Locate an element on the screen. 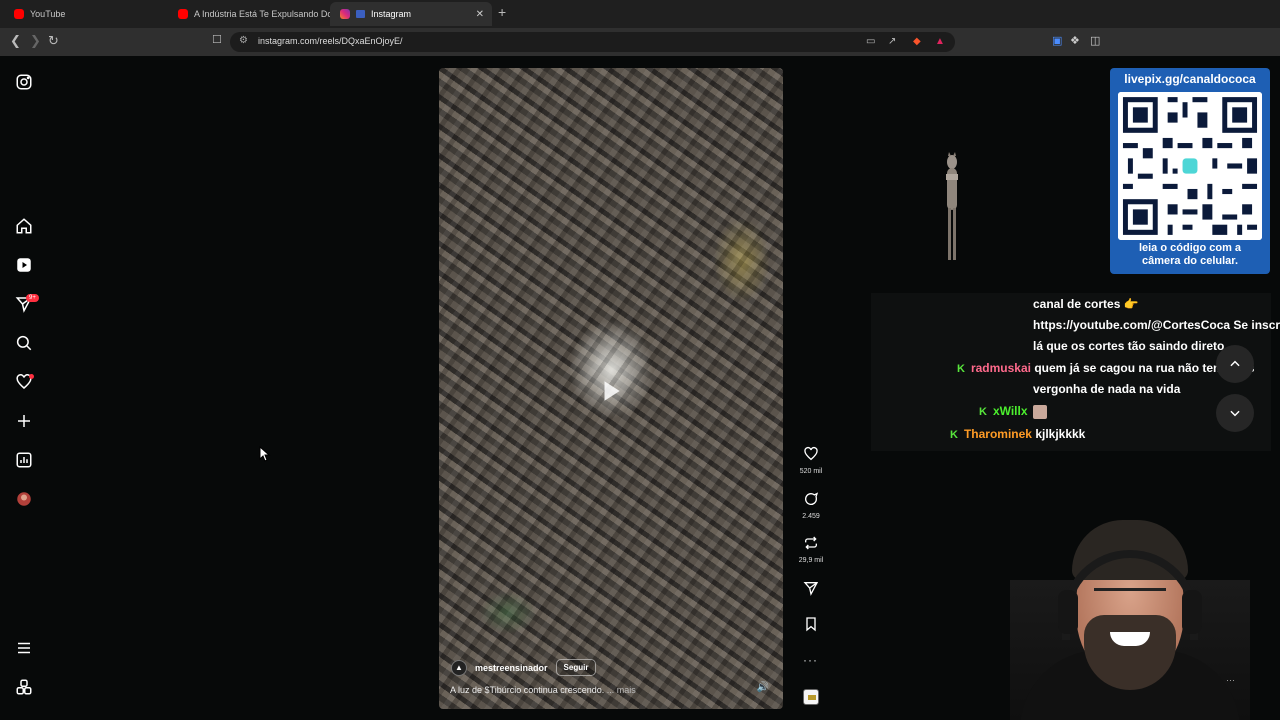 This screenshot has width=1280, height=720. tab-instagram: Instagram ✕ is located at coordinates (411, 14).